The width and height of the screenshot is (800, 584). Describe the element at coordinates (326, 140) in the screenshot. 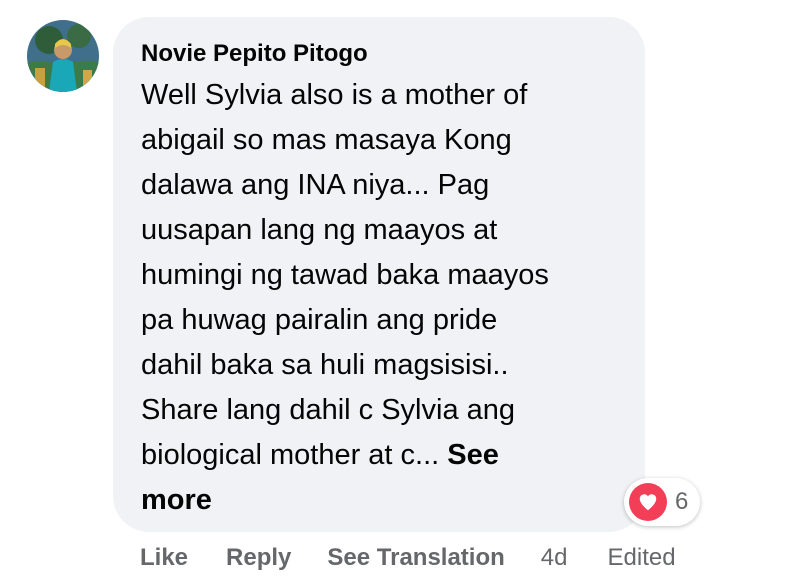

I see `comment-line: abigail so mas masaya Kong` at that location.